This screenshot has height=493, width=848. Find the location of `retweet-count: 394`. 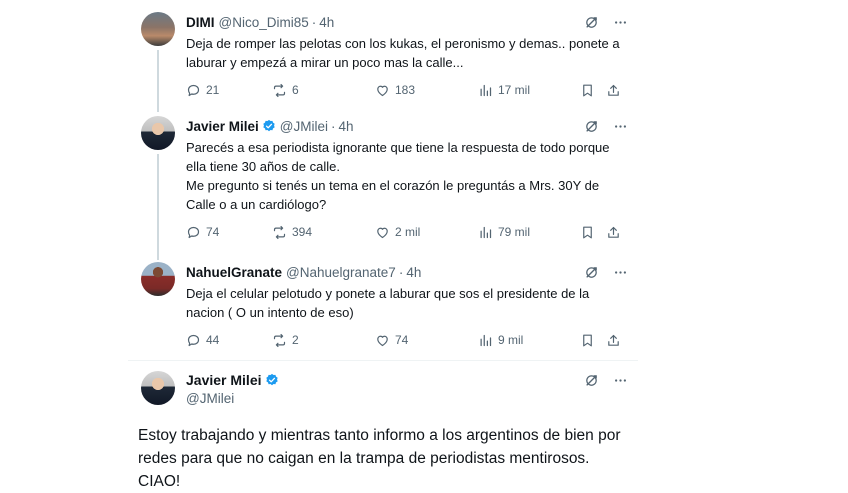

retweet-count: 394 is located at coordinates (302, 232).